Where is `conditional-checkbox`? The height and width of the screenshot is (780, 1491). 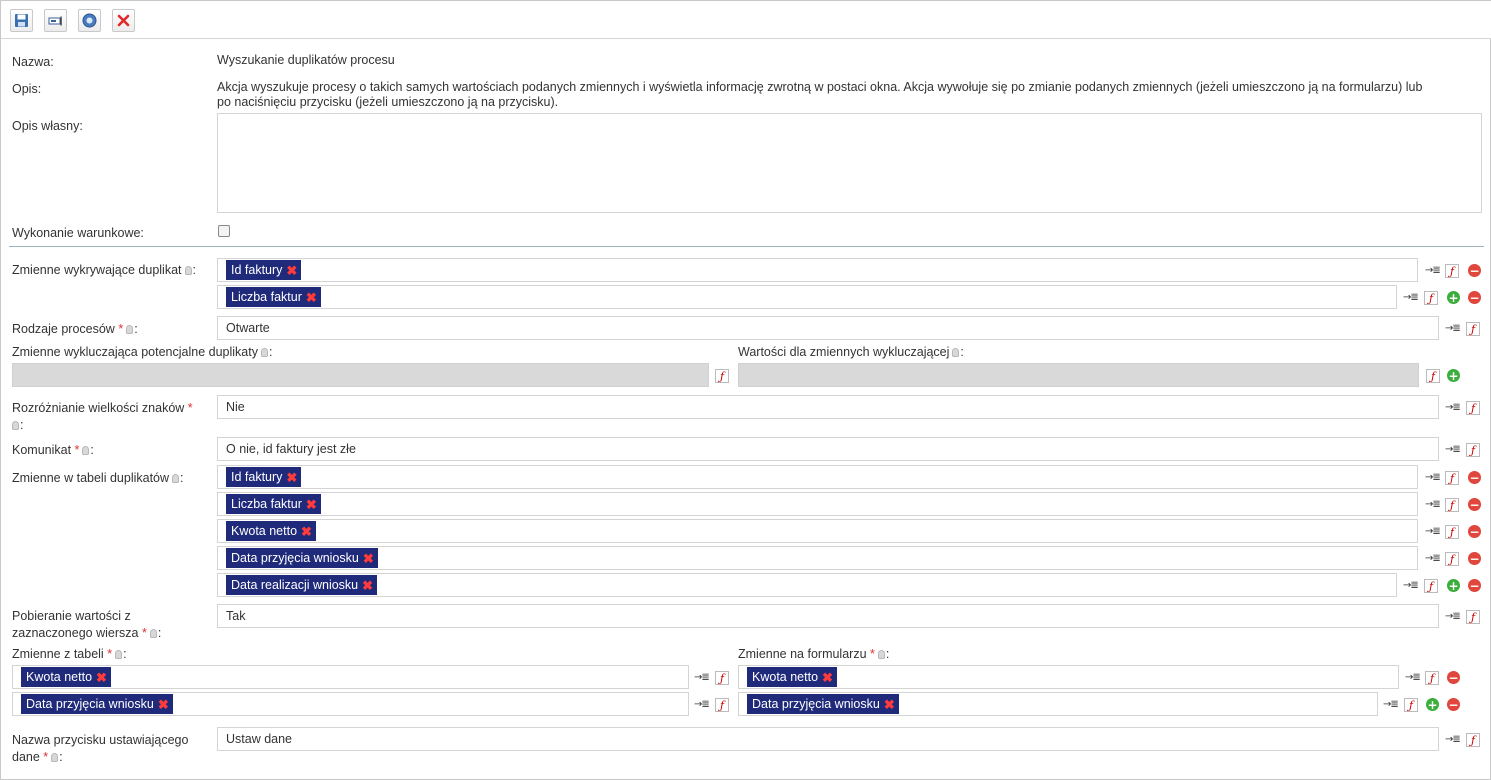 conditional-checkbox is located at coordinates (224, 231).